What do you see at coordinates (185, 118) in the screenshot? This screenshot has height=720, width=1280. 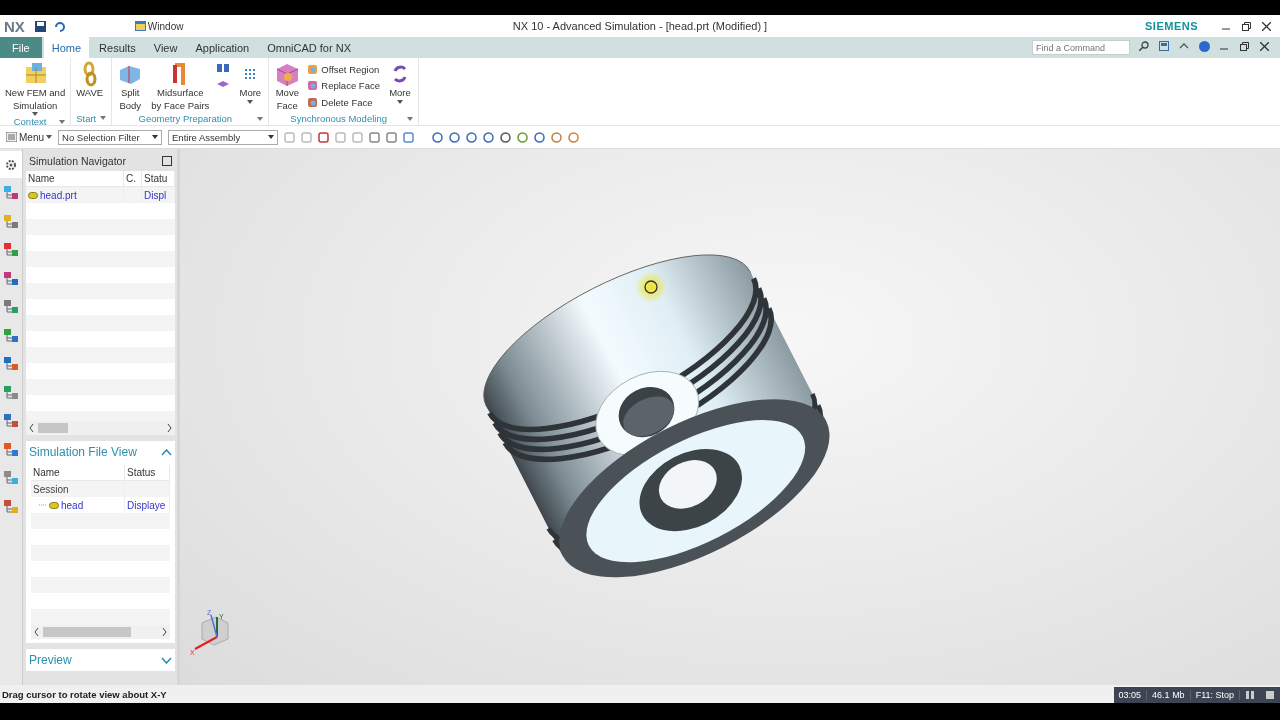 I see `group-label: Geometry Preparation` at bounding box center [185, 118].